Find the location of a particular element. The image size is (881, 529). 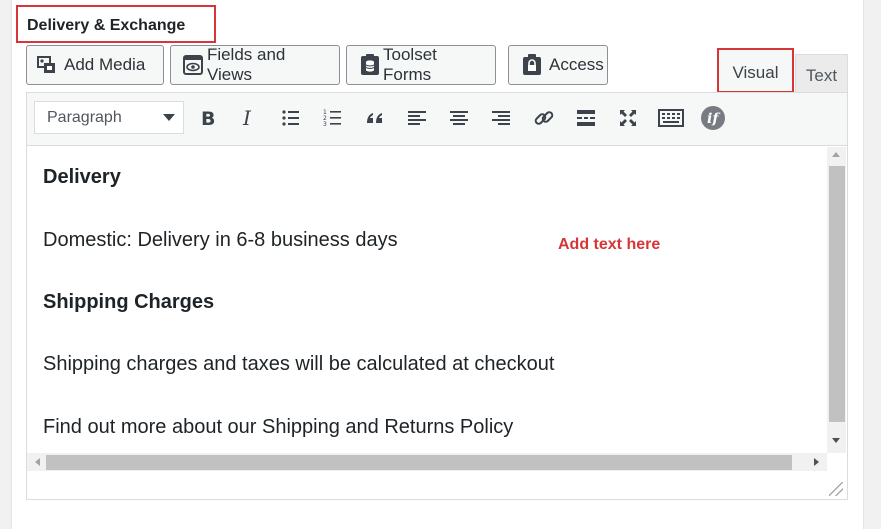

resize-handle-icon is located at coordinates (836, 489).